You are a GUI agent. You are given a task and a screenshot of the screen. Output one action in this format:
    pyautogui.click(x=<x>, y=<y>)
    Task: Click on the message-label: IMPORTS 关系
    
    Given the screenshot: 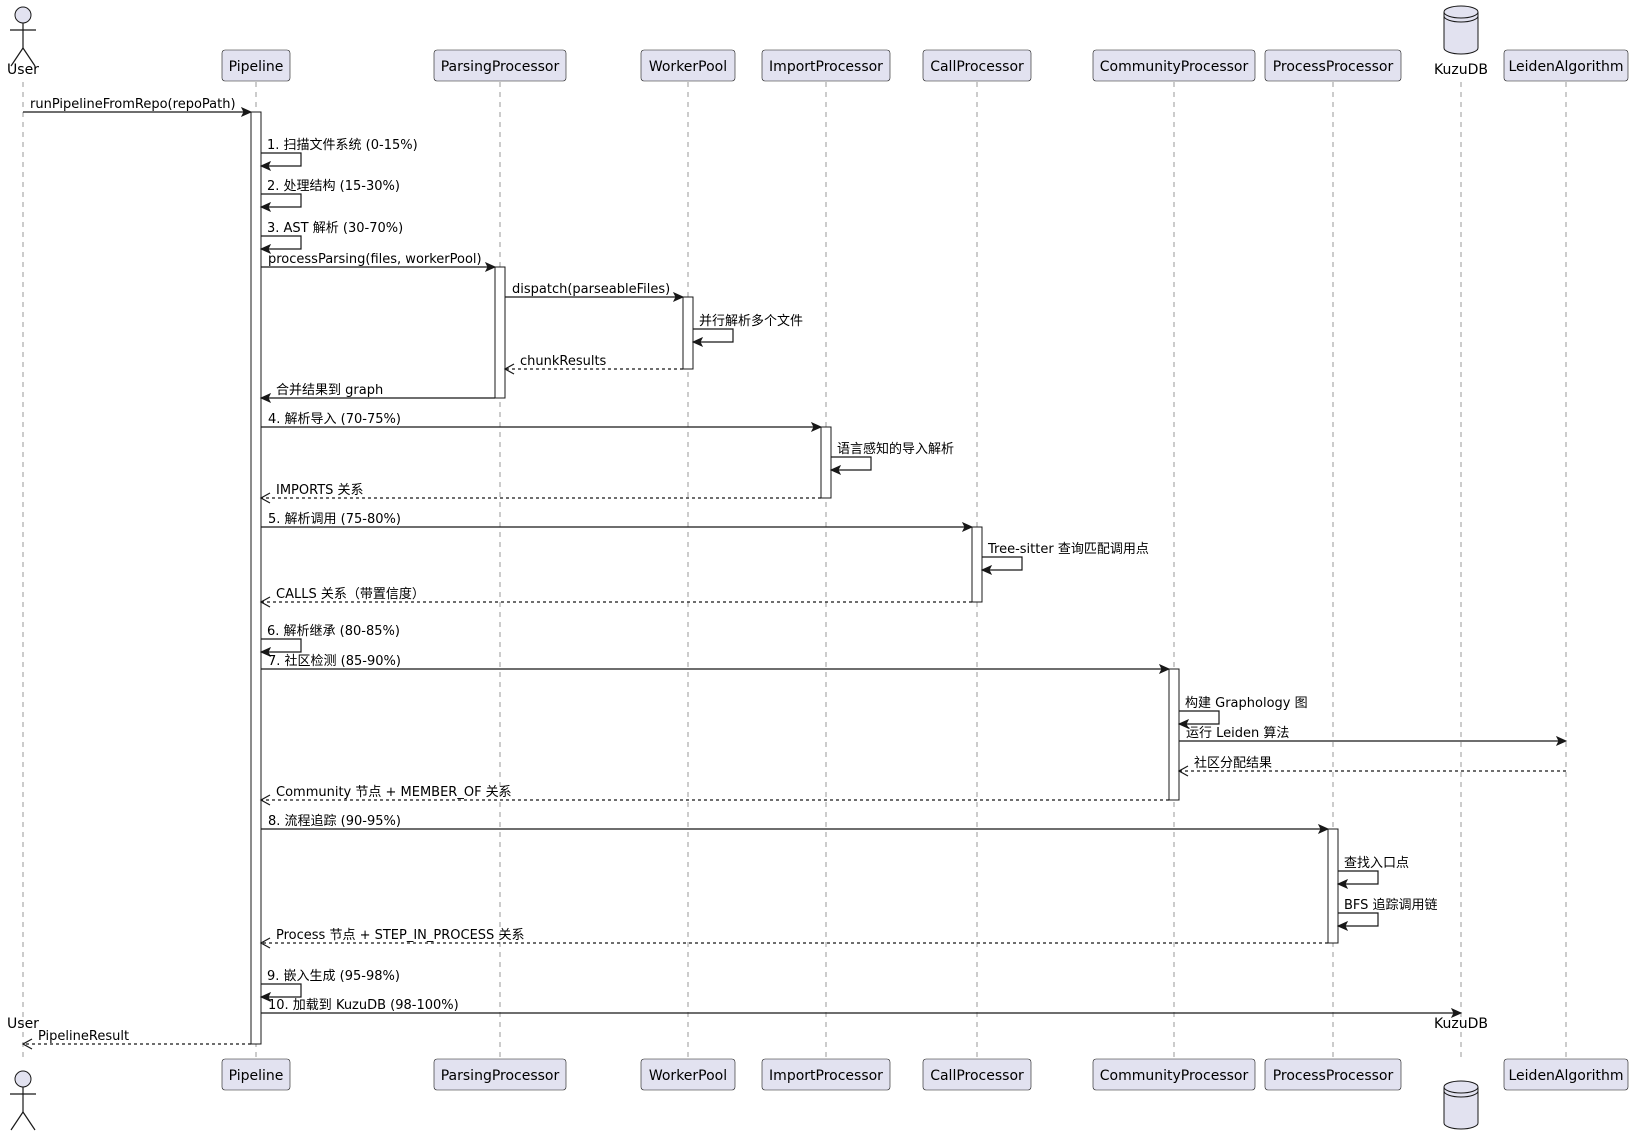 What is the action you would take?
    pyautogui.click(x=320, y=490)
    